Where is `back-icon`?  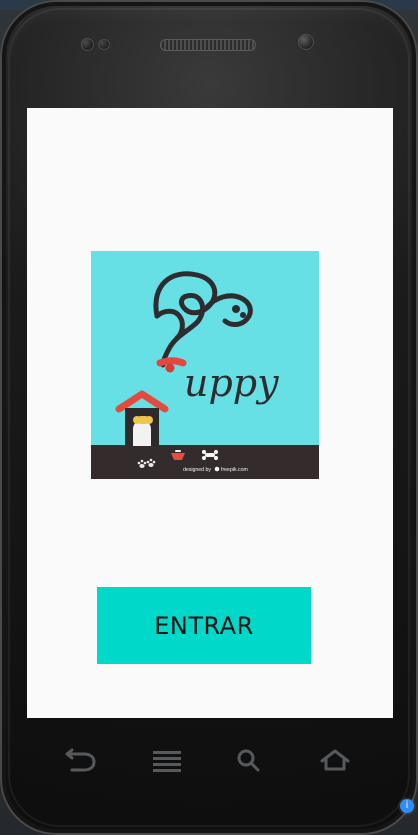
back-icon is located at coordinates (81, 760).